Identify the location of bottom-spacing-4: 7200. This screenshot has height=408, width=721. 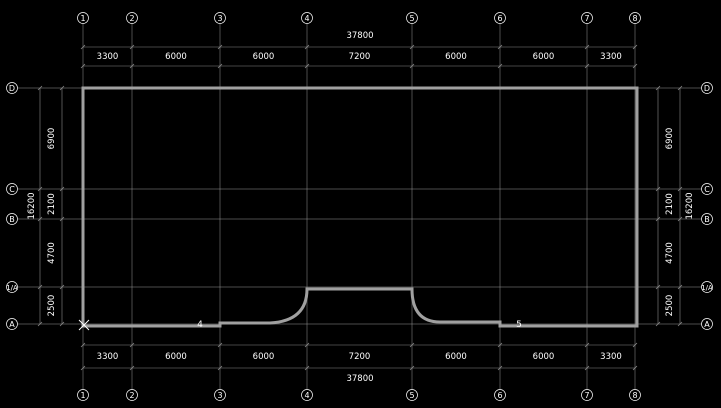
(360, 357).